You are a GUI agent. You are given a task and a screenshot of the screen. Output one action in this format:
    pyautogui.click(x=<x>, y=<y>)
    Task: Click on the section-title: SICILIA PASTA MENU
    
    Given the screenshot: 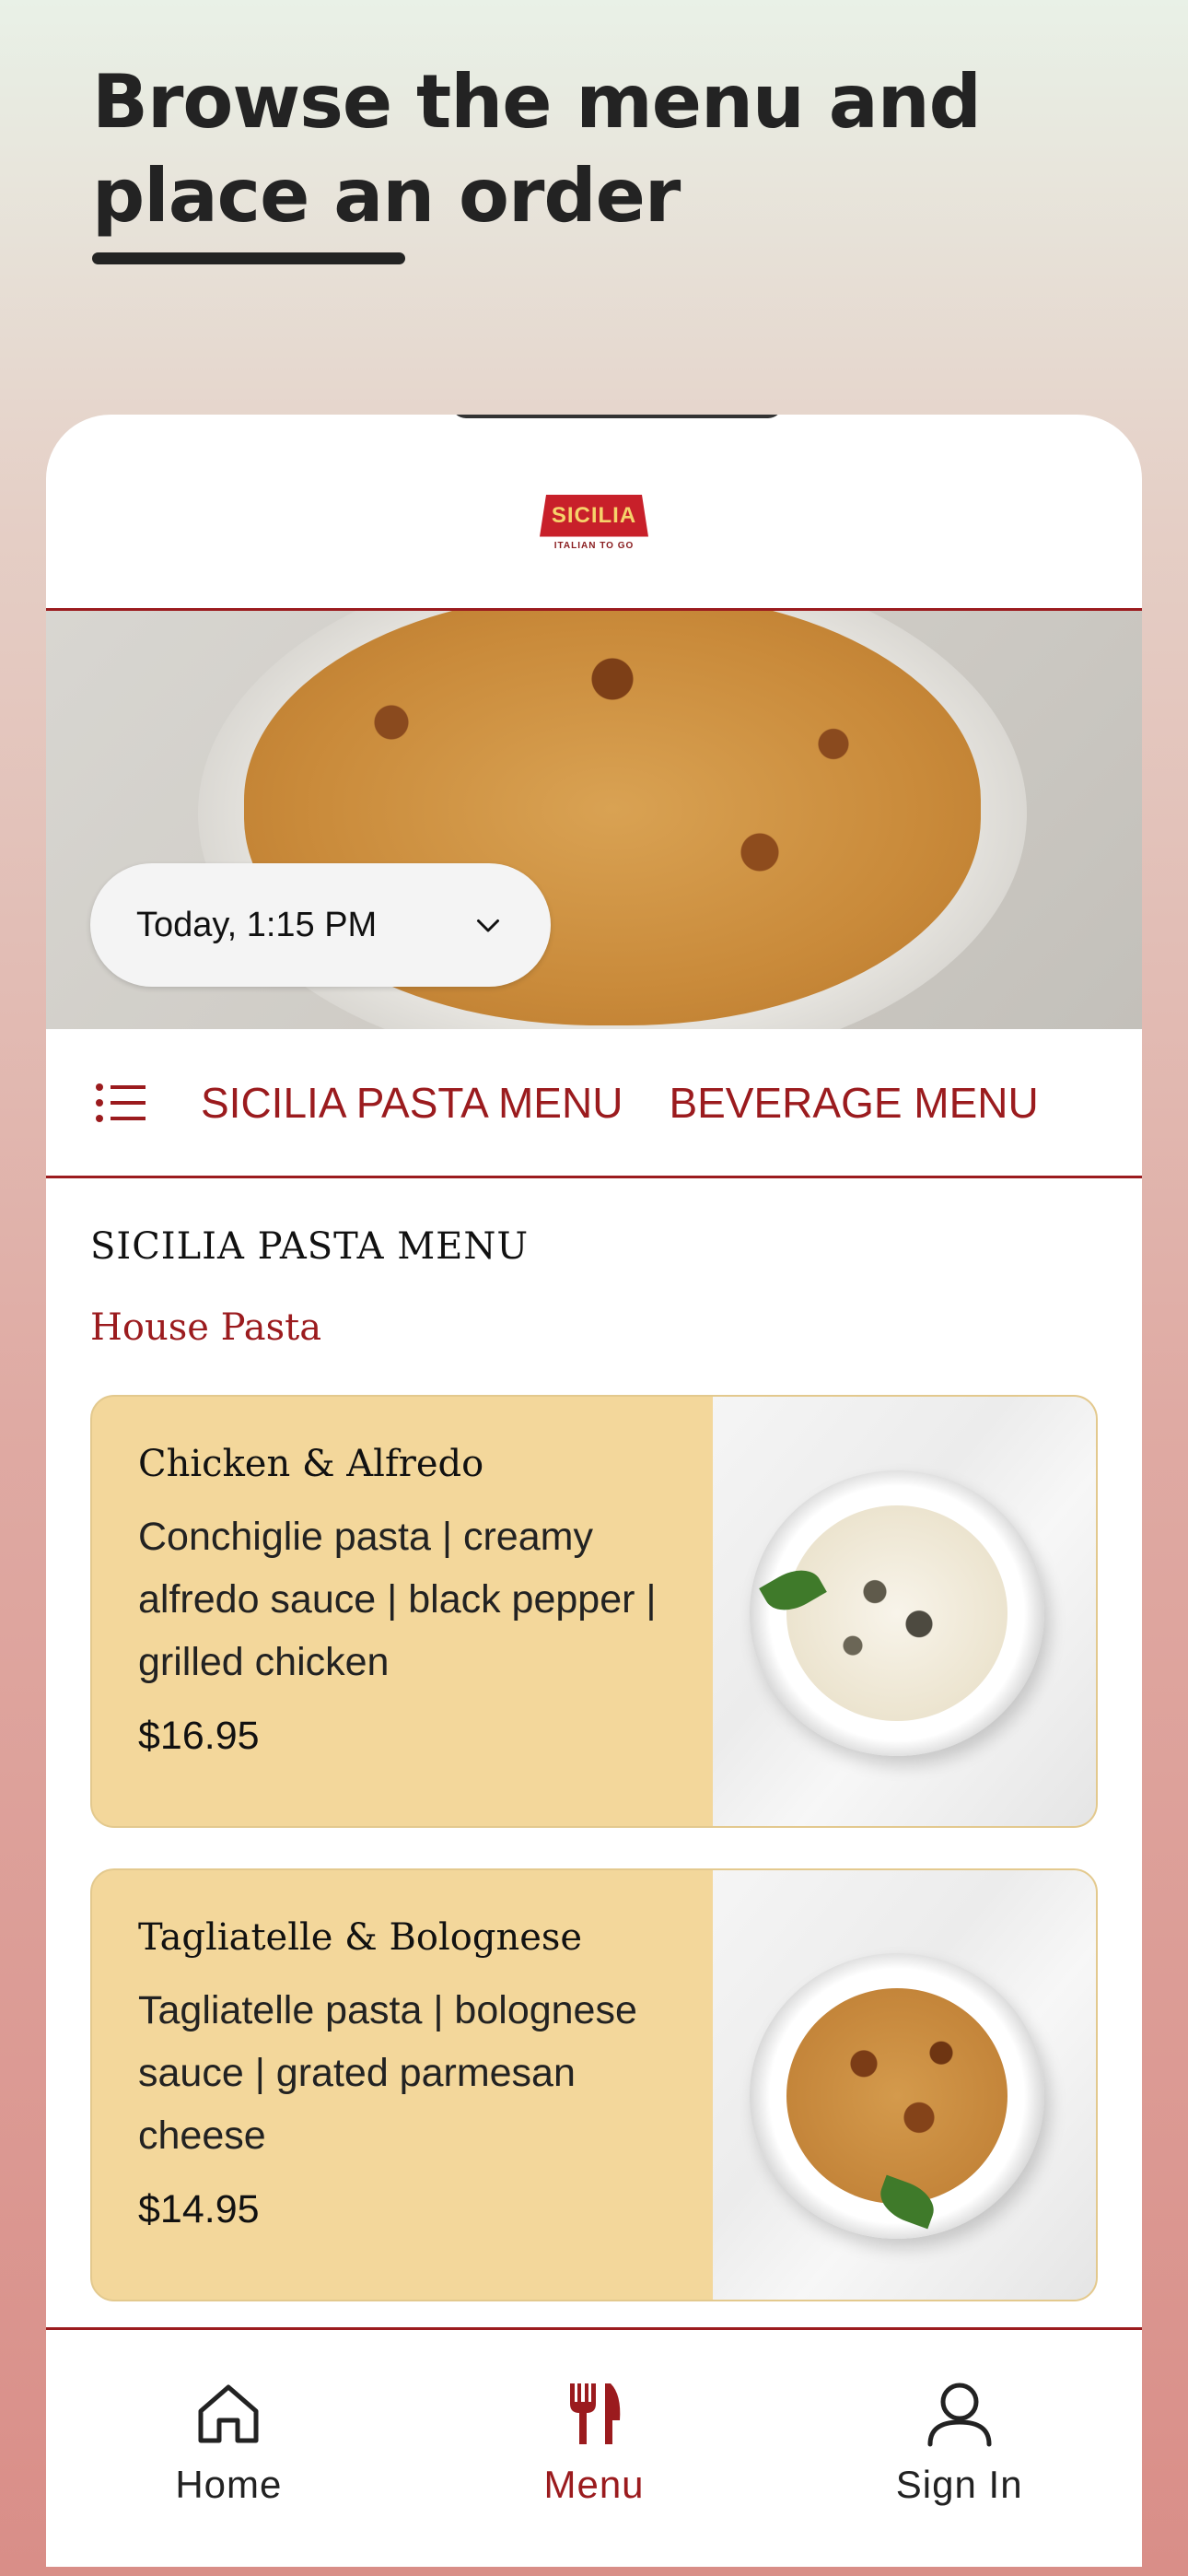 What is the action you would take?
    pyautogui.click(x=310, y=1246)
    